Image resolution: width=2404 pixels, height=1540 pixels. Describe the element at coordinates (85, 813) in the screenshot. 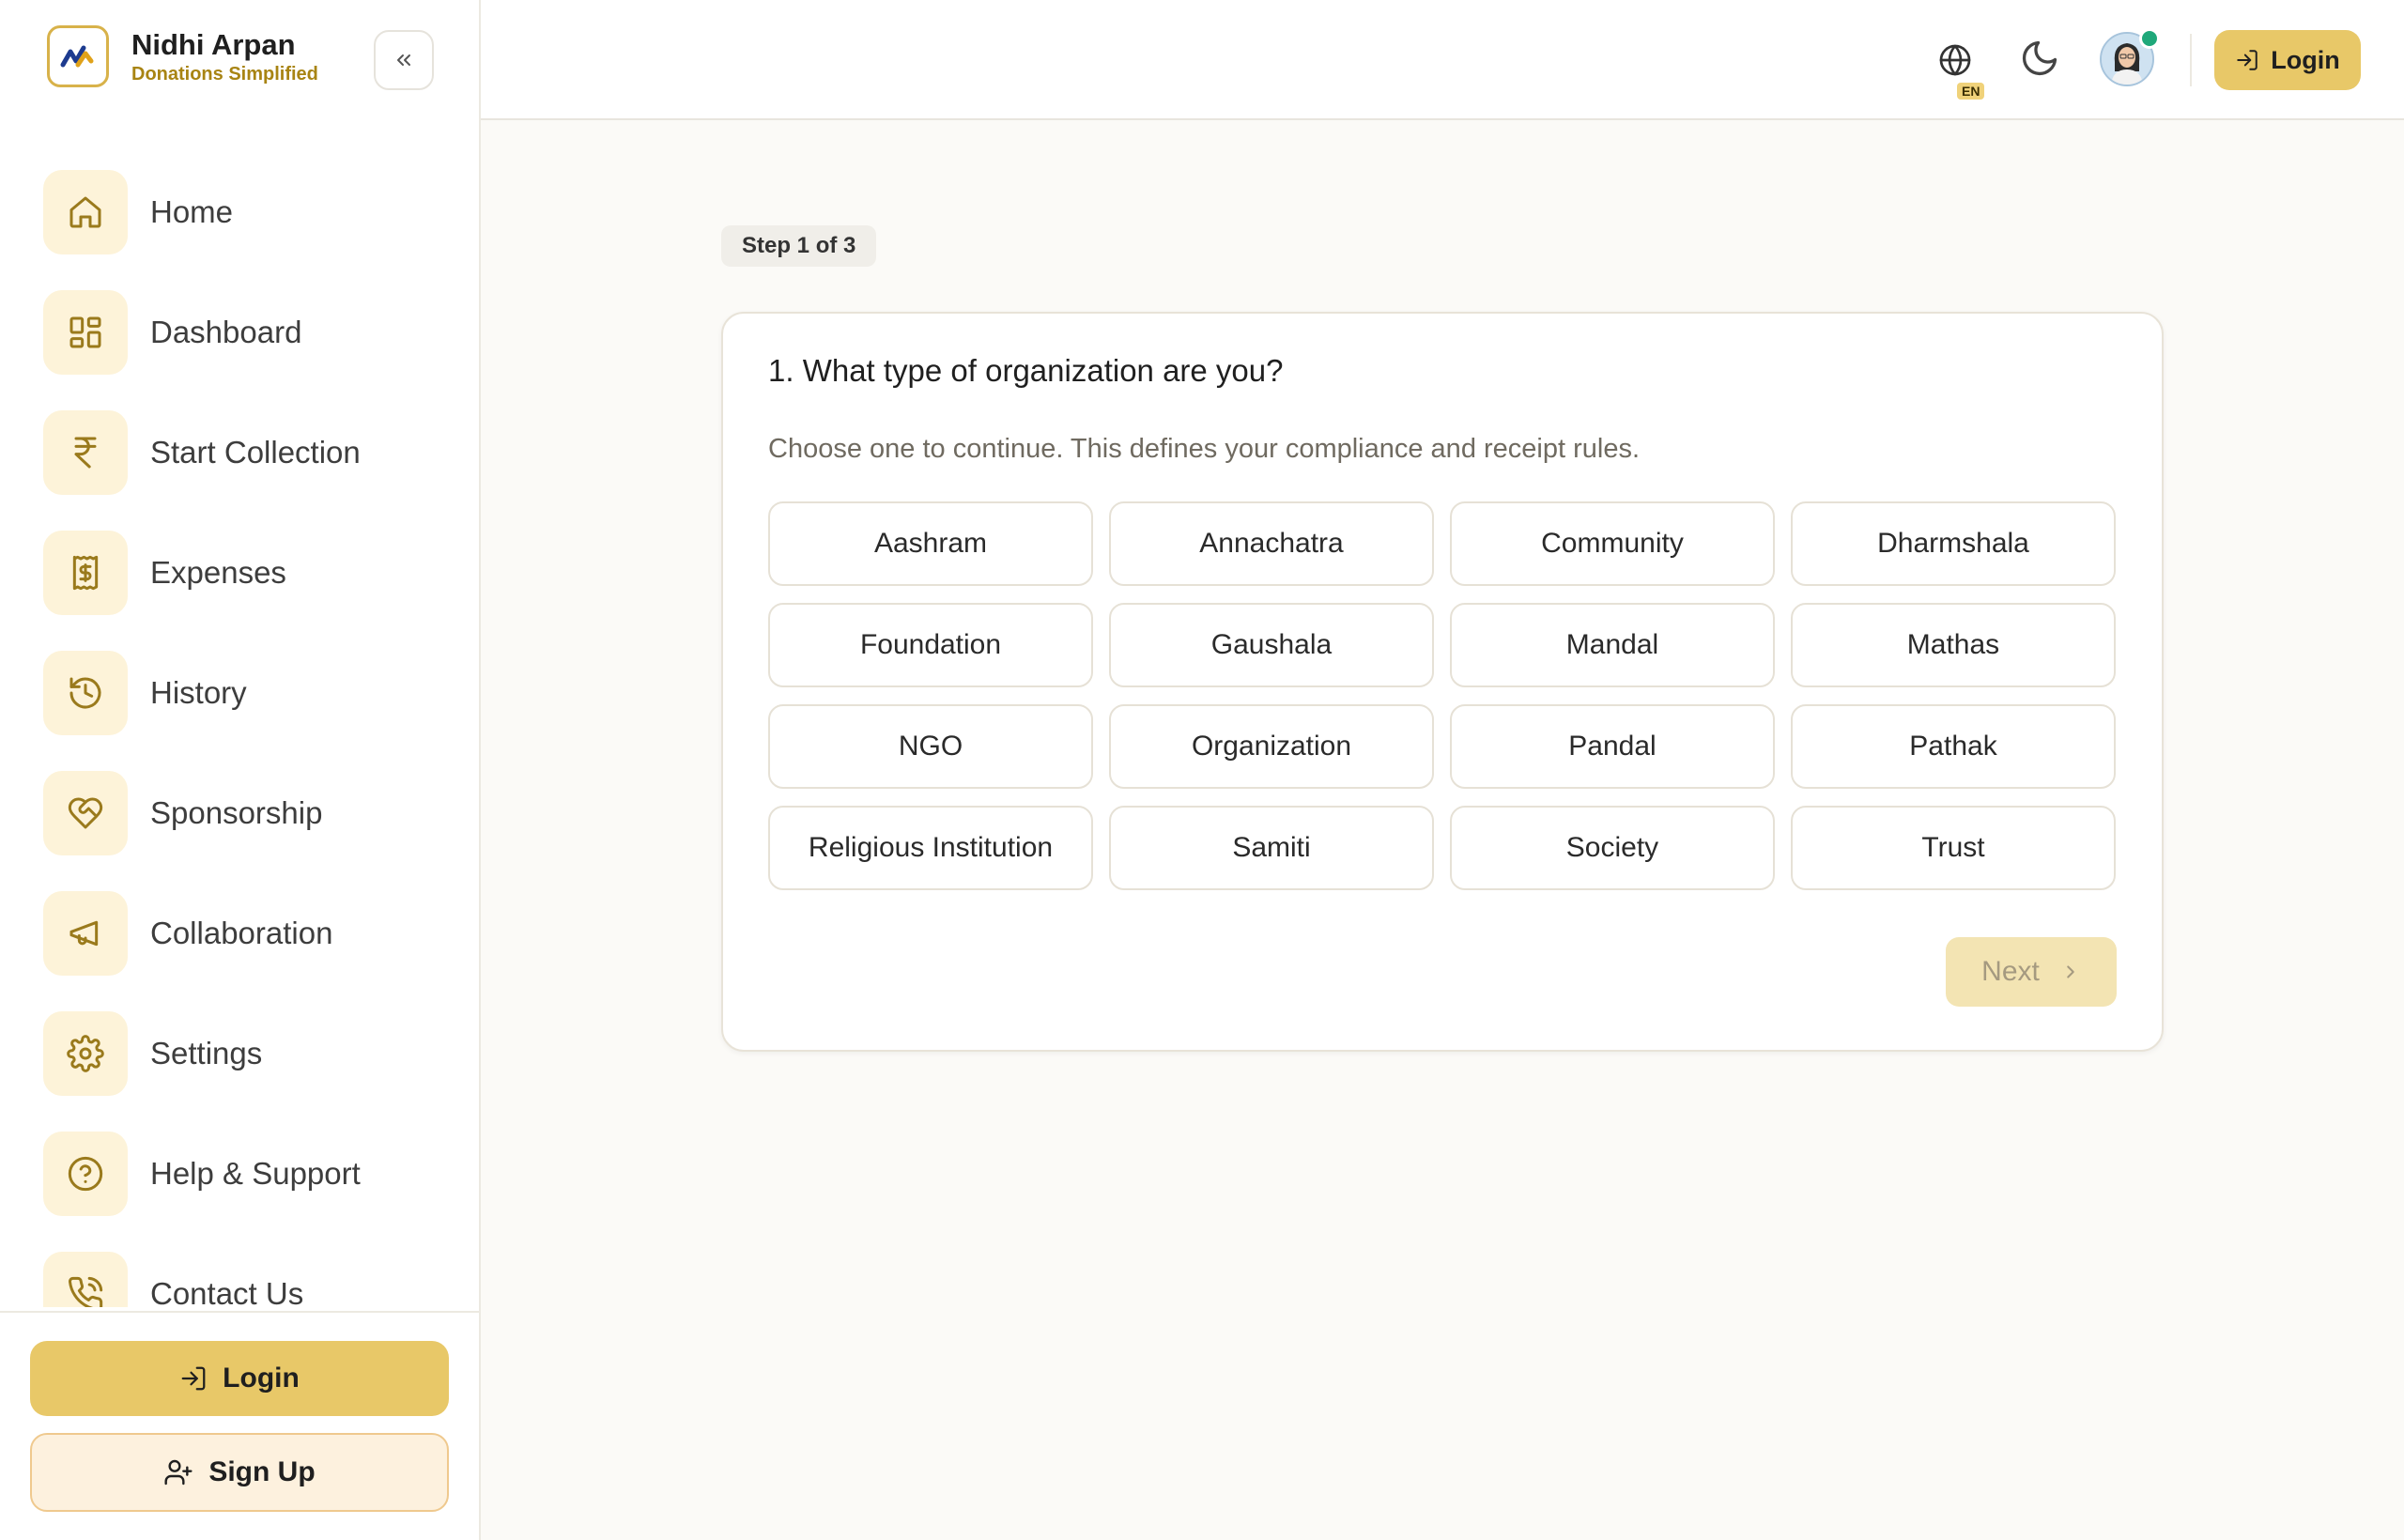

I see `heart-handshake-icon` at that location.